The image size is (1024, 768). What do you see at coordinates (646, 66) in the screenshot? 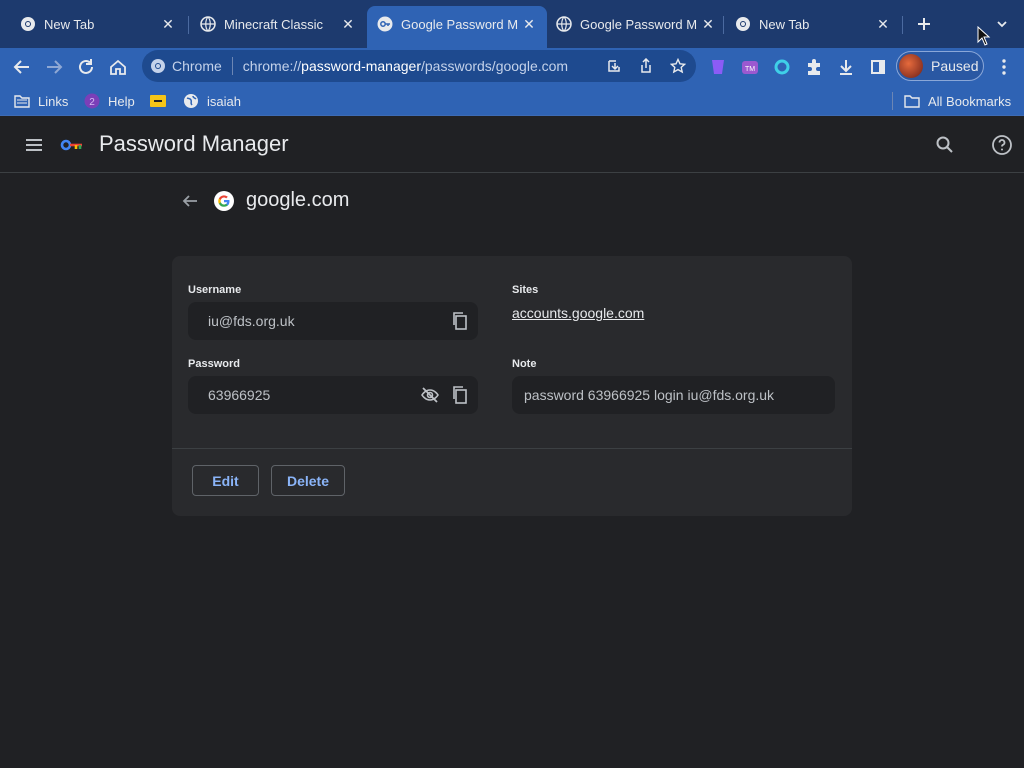
I see `share-icon` at bounding box center [646, 66].